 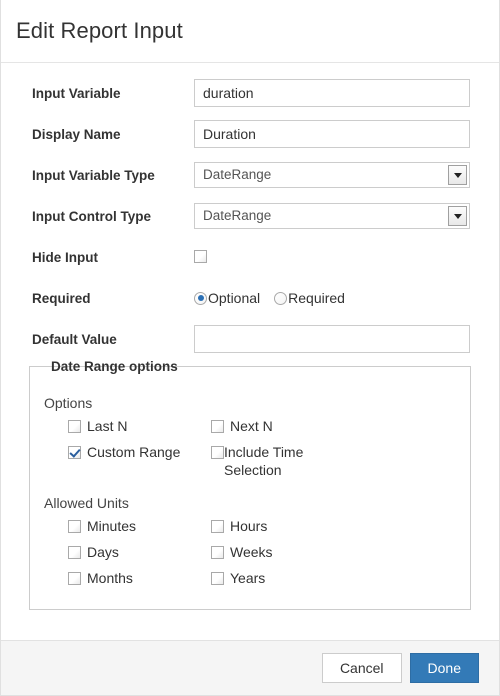 I want to click on label-required: Required, so click(x=61, y=298).